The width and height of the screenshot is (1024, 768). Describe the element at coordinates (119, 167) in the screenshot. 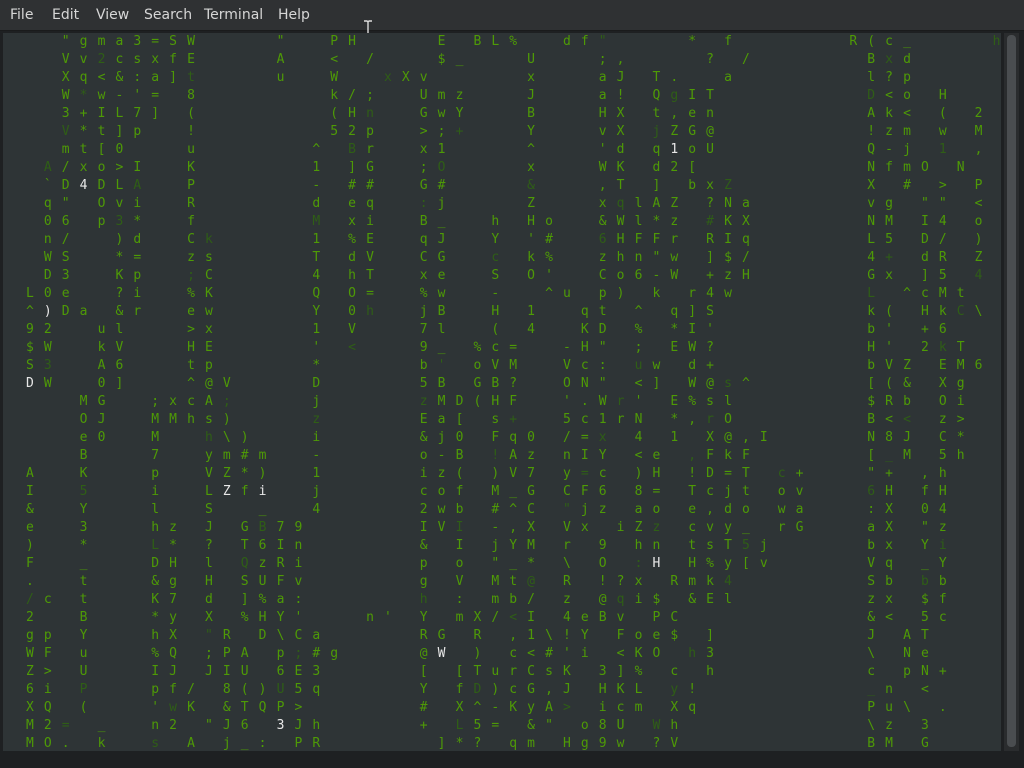

I see `terminal-glyph: >` at that location.